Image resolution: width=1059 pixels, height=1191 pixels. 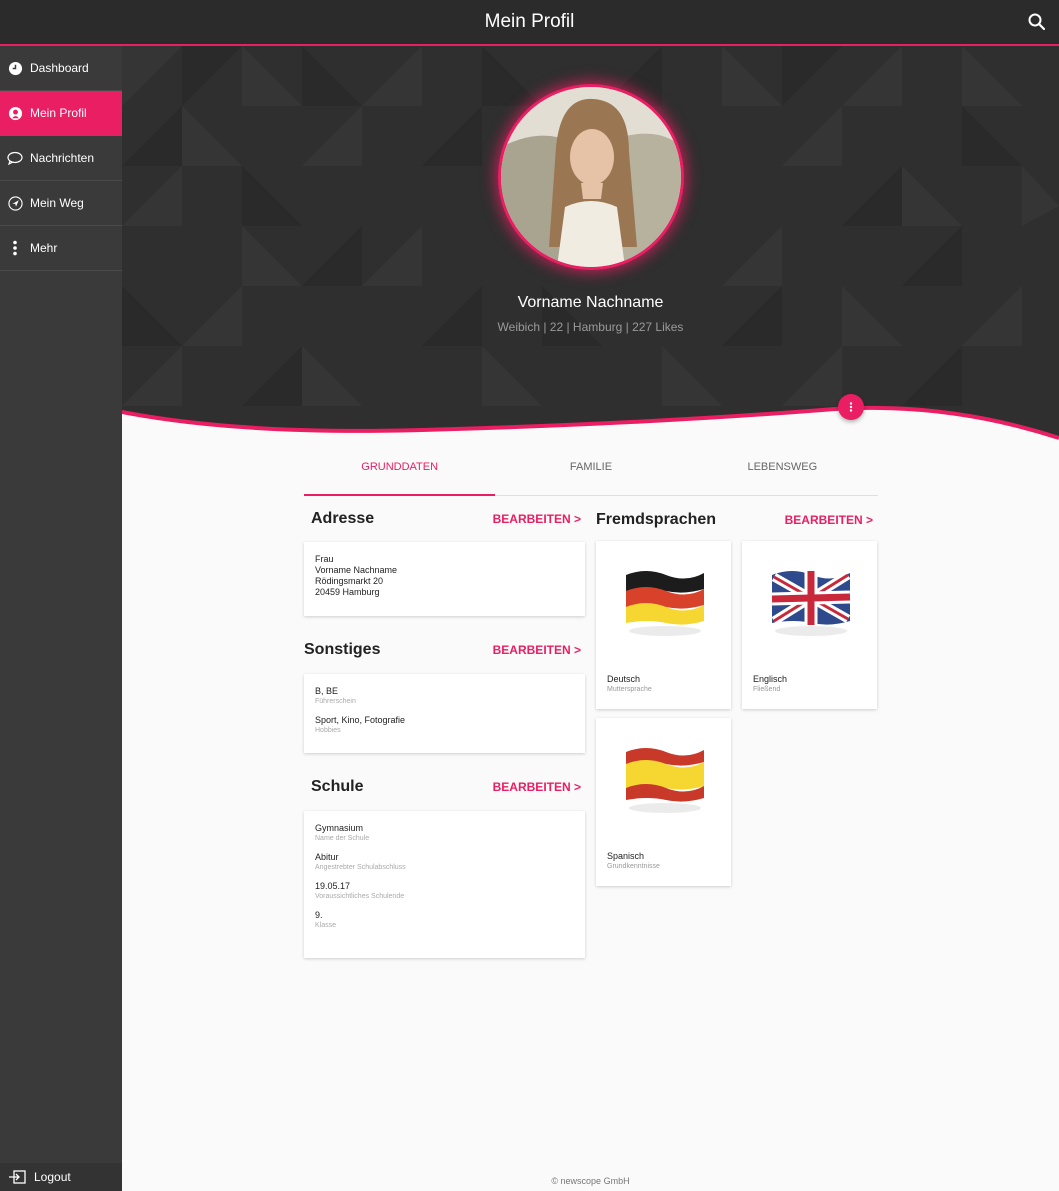 I want to click on sidebar-item-mein-weg: Mein Weg, so click(x=61, y=203).